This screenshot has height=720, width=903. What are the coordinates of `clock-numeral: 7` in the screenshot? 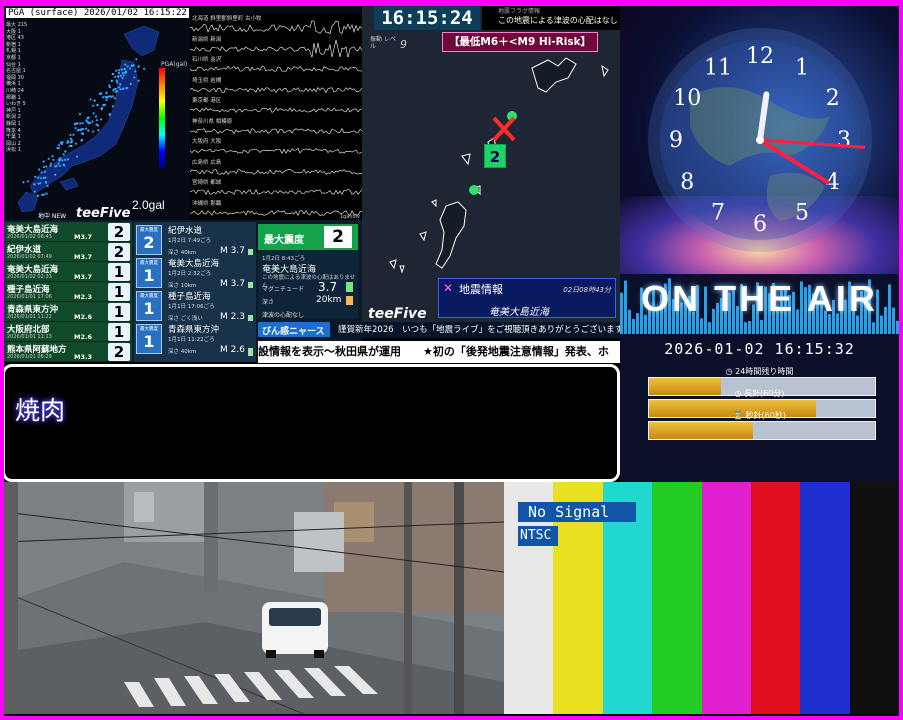 It's located at (718, 213).